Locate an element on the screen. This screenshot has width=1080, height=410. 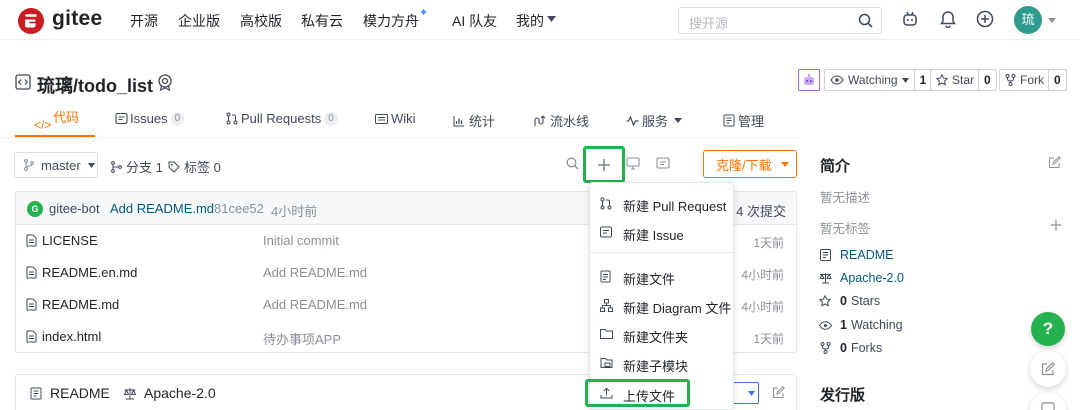
menu-label: 新建文件 is located at coordinates (649, 279).